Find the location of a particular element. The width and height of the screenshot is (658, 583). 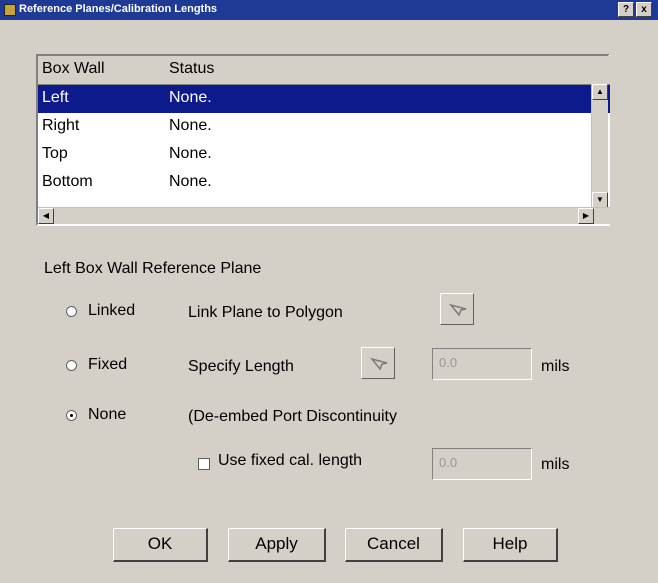

scroll-left-arrow-icon: ◀ is located at coordinates (46, 216).